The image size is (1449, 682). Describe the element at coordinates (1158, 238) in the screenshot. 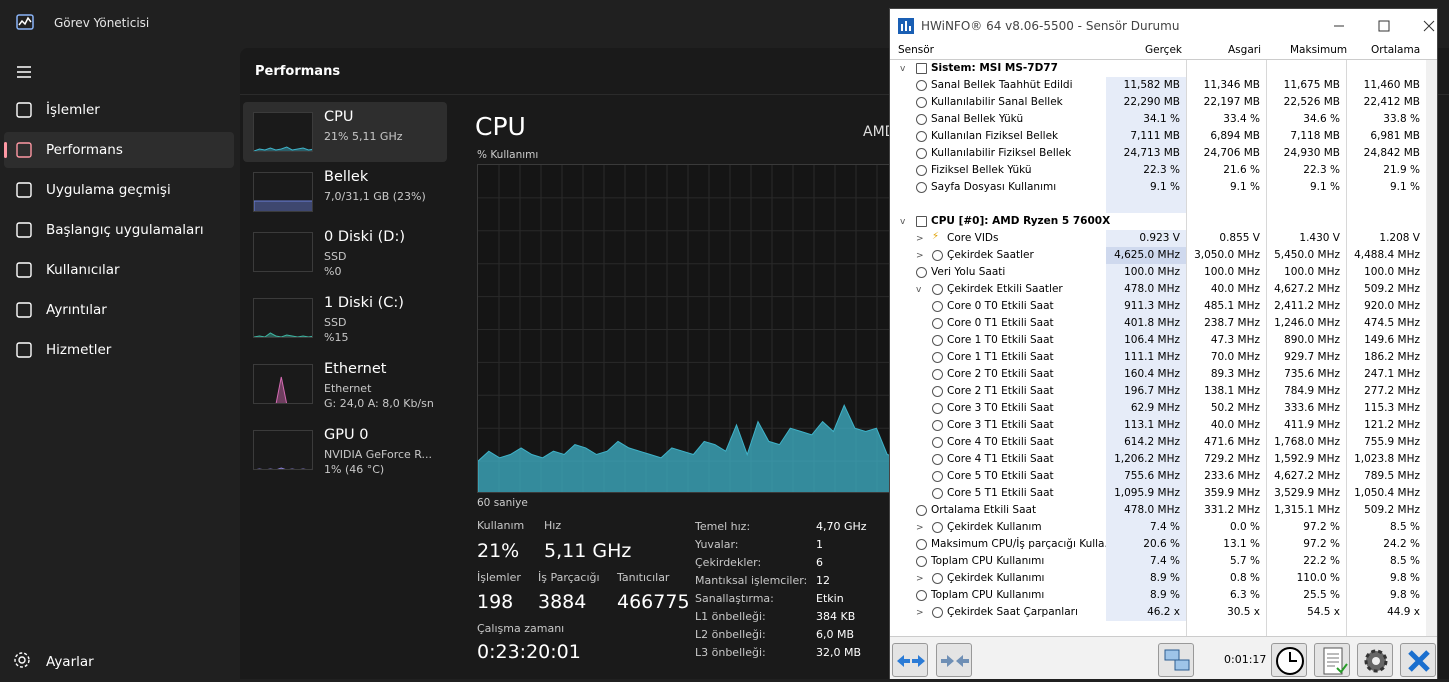

I see `sensor-row: > ⚡ Core VIDs 0.923 V 0.855 V 1.430 V 1.208 V` at that location.